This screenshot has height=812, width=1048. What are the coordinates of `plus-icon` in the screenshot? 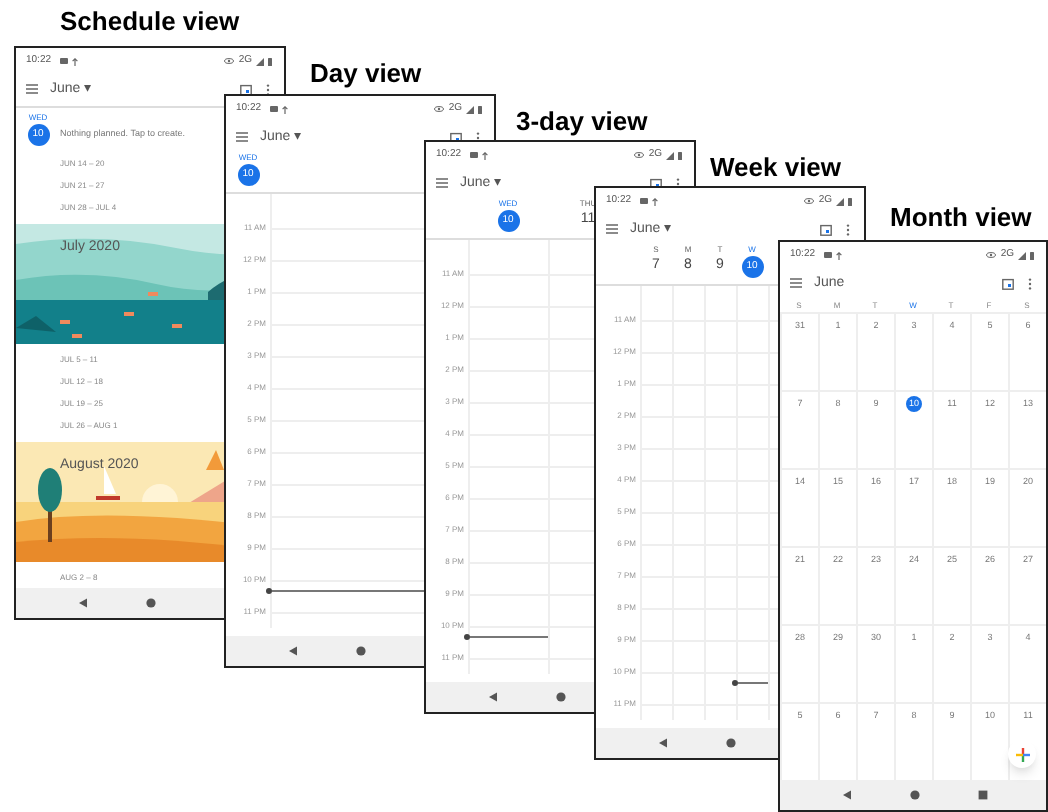 It's located at (1022, 754).